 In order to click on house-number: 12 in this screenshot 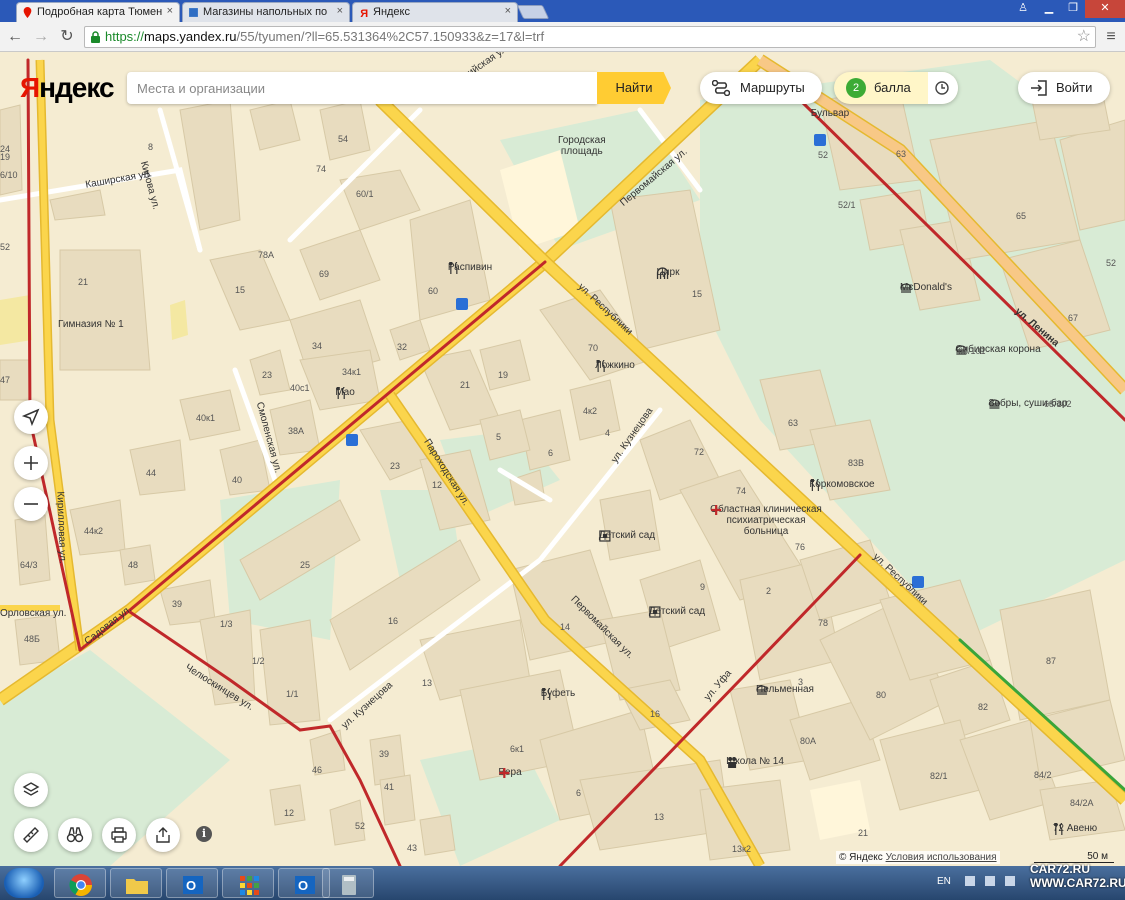, I will do `click(289, 813)`.